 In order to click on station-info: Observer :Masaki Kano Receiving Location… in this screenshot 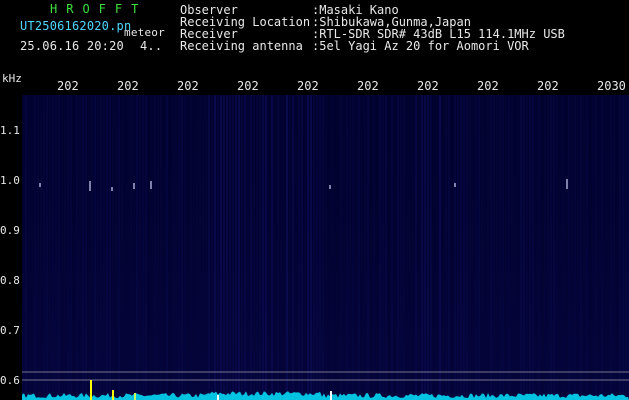, I will do `click(400, 28)`.